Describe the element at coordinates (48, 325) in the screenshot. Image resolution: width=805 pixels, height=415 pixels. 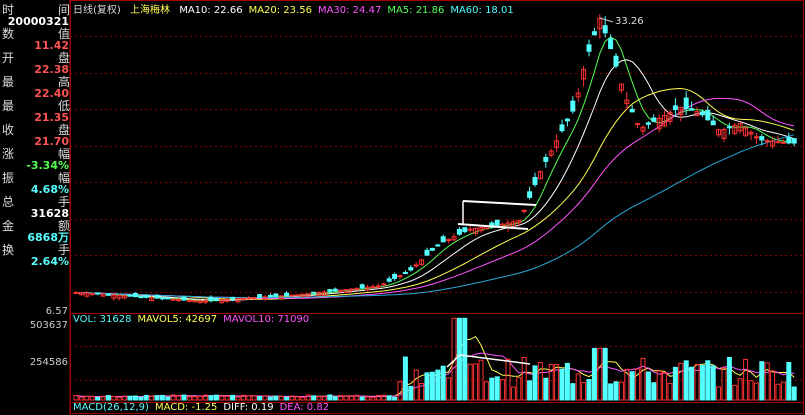
I see `volume-axis-max-label: 503637` at that location.